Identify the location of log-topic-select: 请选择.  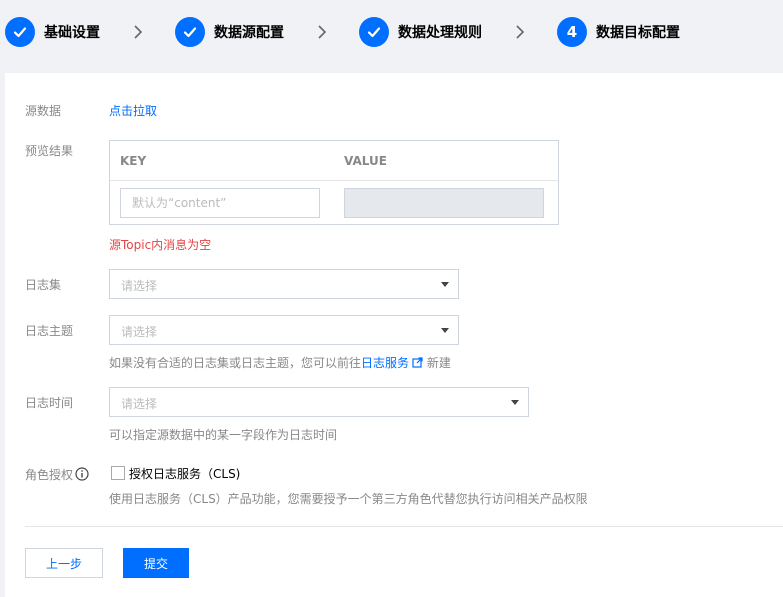
(284, 330).